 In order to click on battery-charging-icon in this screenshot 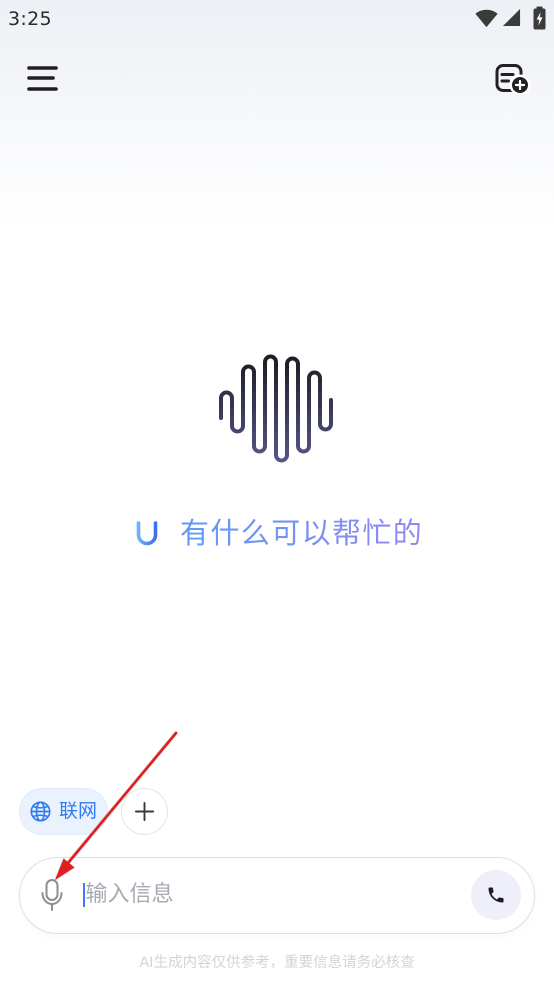, I will do `click(539, 18)`.